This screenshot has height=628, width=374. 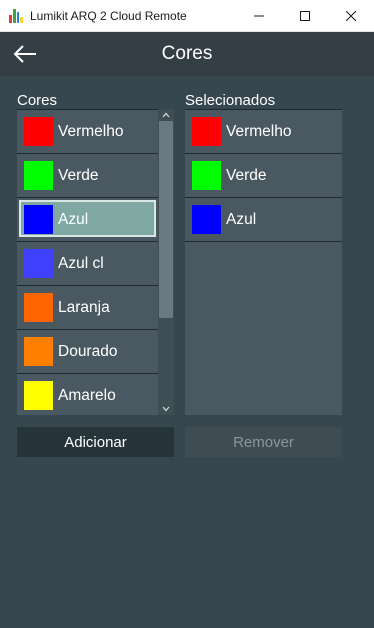 I want to click on color-name: Dourado, so click(x=88, y=351).